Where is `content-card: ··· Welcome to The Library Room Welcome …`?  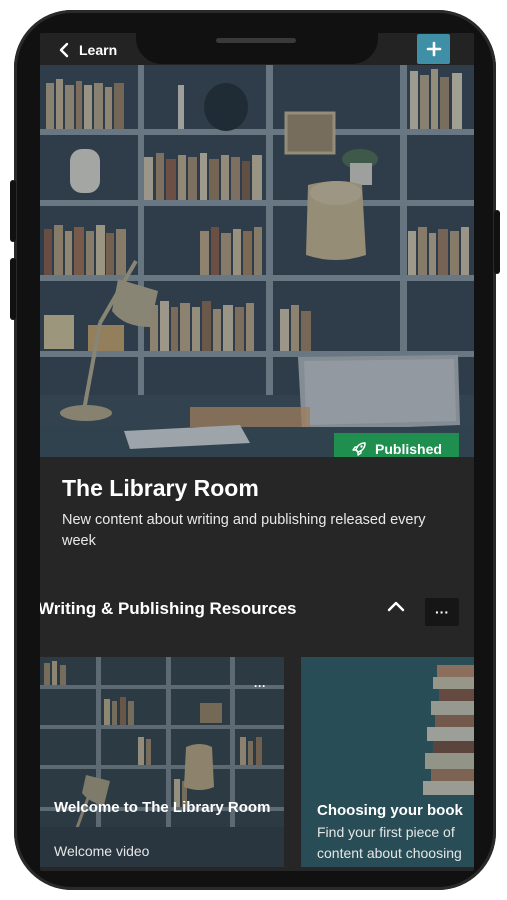 content-card: ··· Welcome to The Library Room Welcome … is located at coordinates (162, 762).